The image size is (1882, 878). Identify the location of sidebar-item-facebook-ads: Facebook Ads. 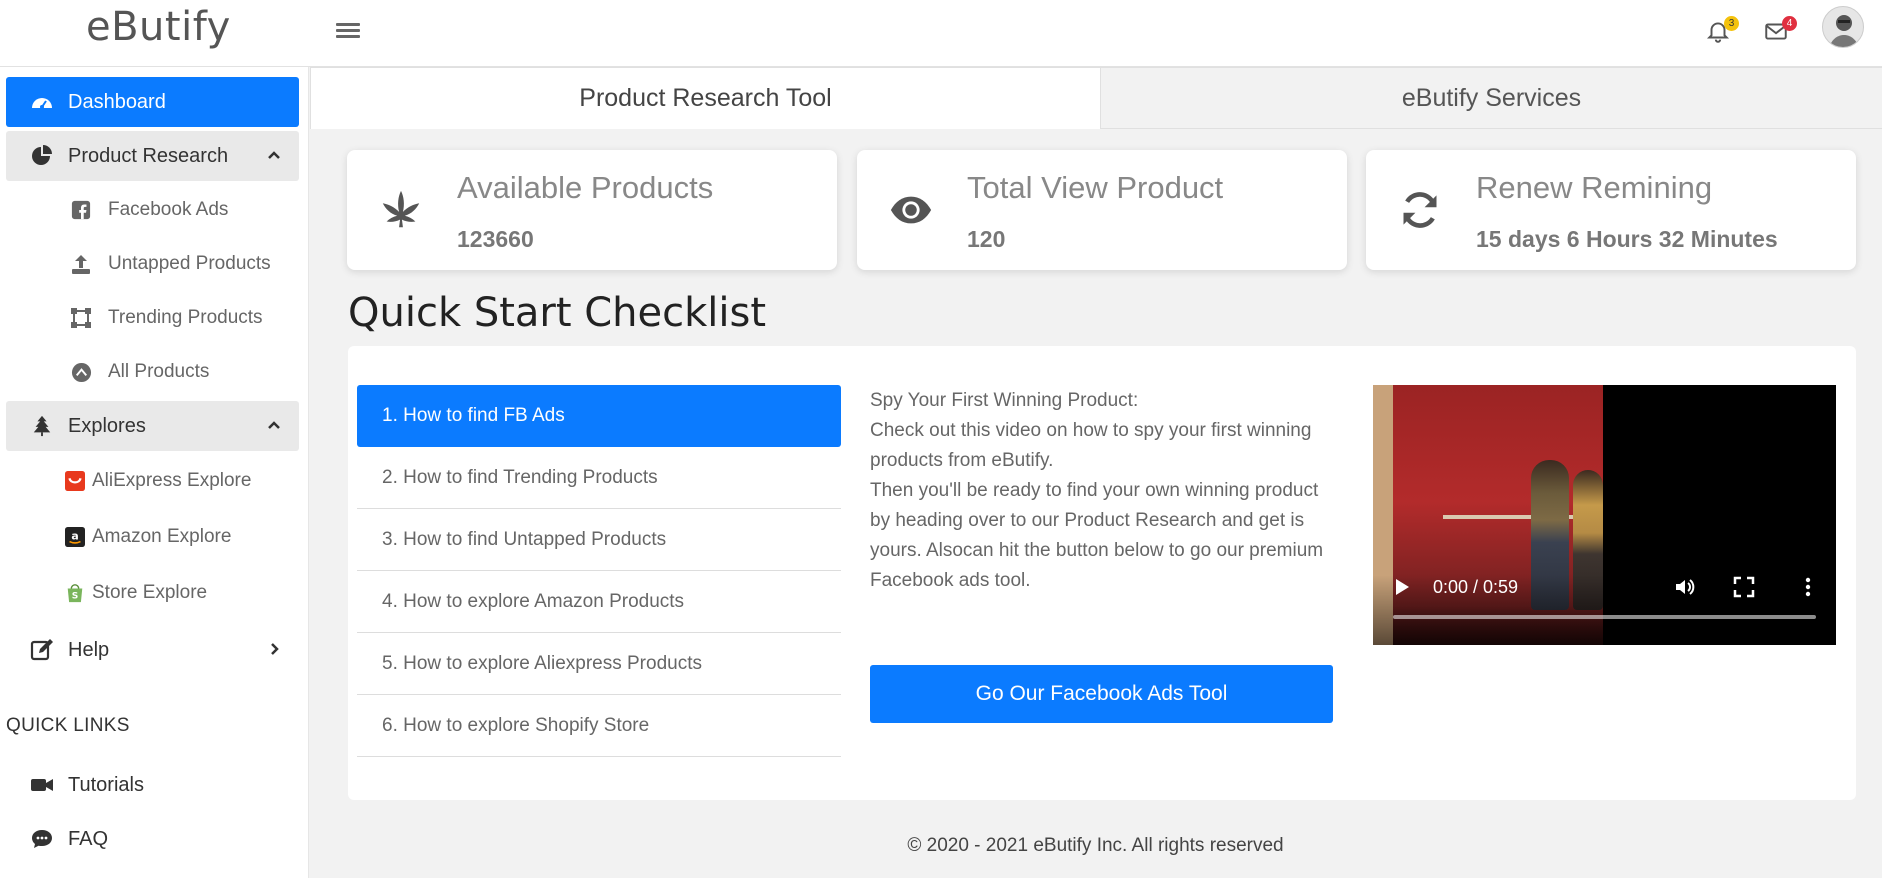
(152, 210).